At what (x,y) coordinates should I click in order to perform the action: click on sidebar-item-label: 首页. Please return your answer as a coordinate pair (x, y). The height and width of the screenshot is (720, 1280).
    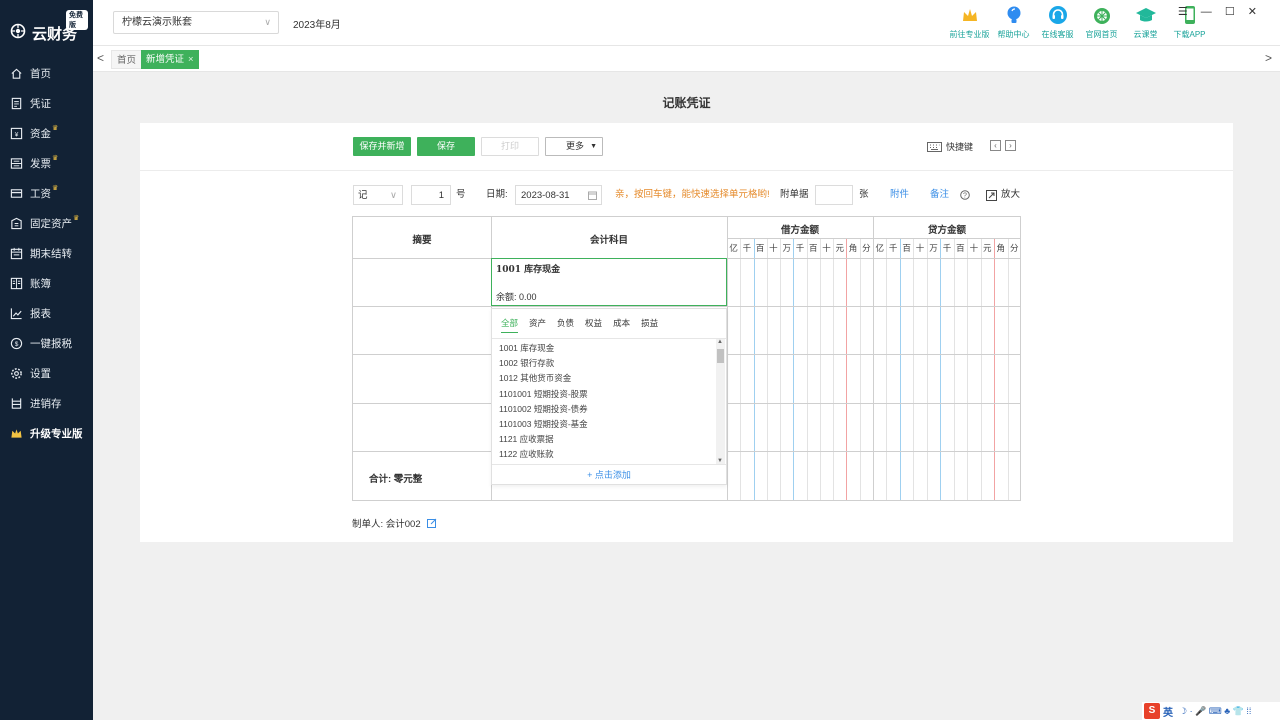
    Looking at the image, I should click on (40, 73).